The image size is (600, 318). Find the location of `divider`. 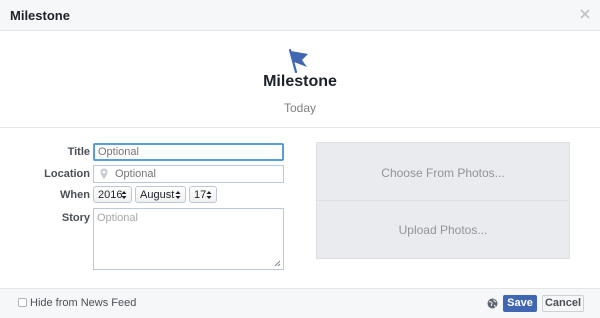

divider is located at coordinates (300, 127).